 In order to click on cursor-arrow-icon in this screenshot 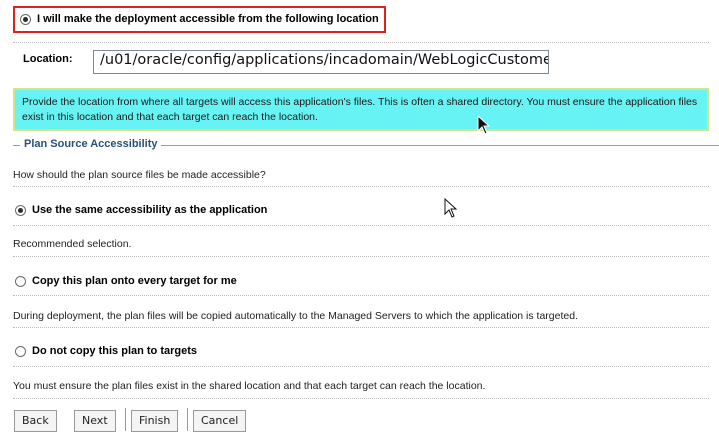, I will do `click(484, 125)`.